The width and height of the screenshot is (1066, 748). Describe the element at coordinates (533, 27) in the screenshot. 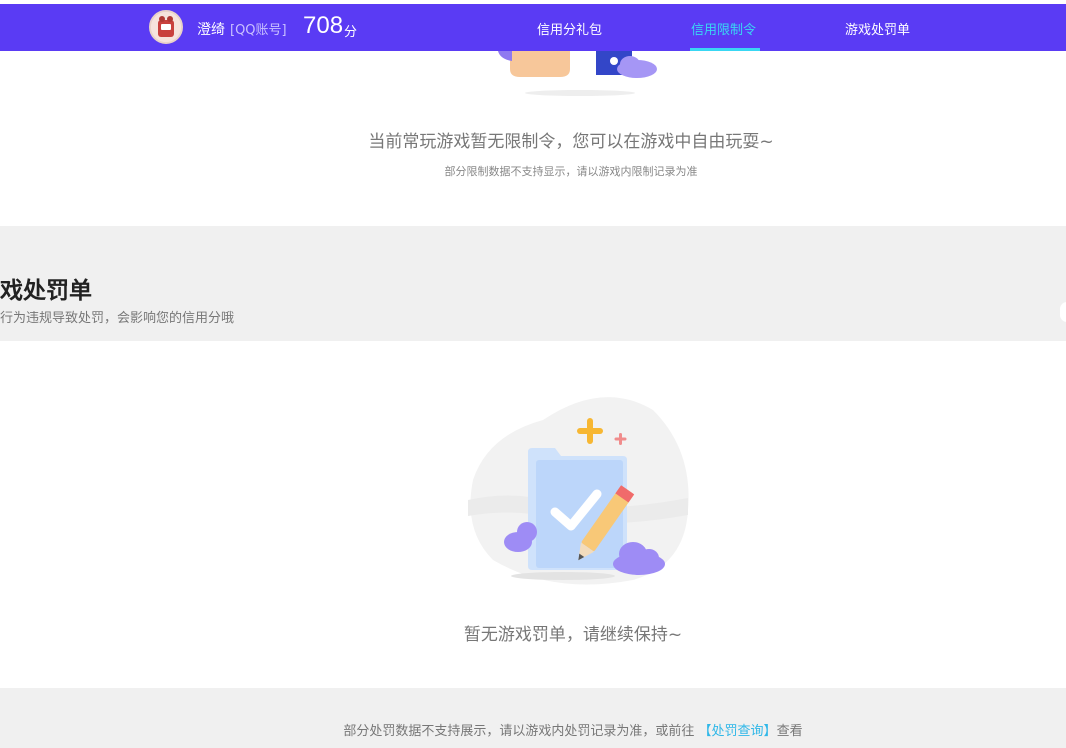

I see `top-nav-bar: 澄绮 [QQ账号] 708 分 信用分礼包 信用限制令 游戏处罚单` at that location.